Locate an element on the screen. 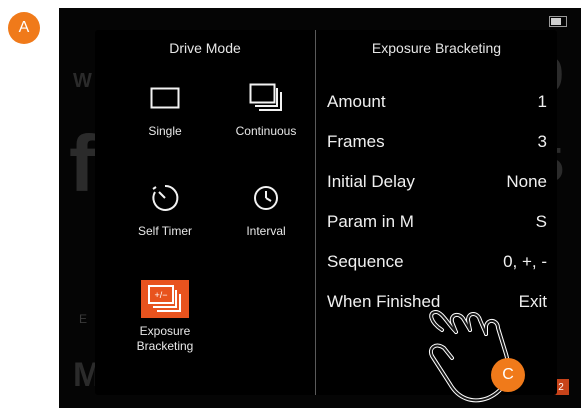  mode-continuous: Continuous is located at coordinates (266, 108).